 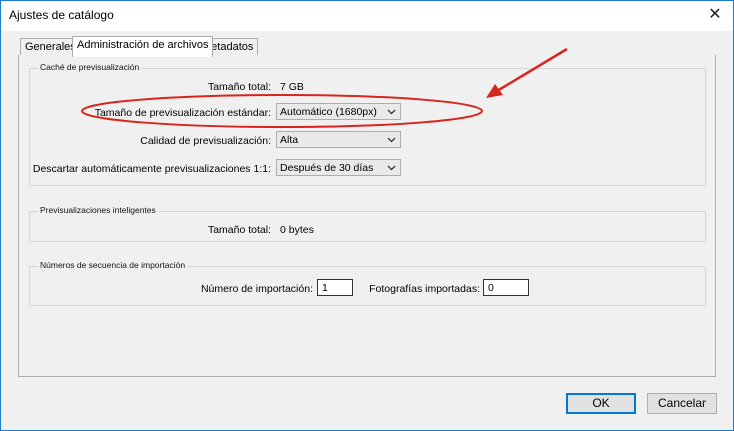 What do you see at coordinates (98, 210) in the screenshot?
I see `smart-previews-legend: Previsualizaciones inteligentes` at bounding box center [98, 210].